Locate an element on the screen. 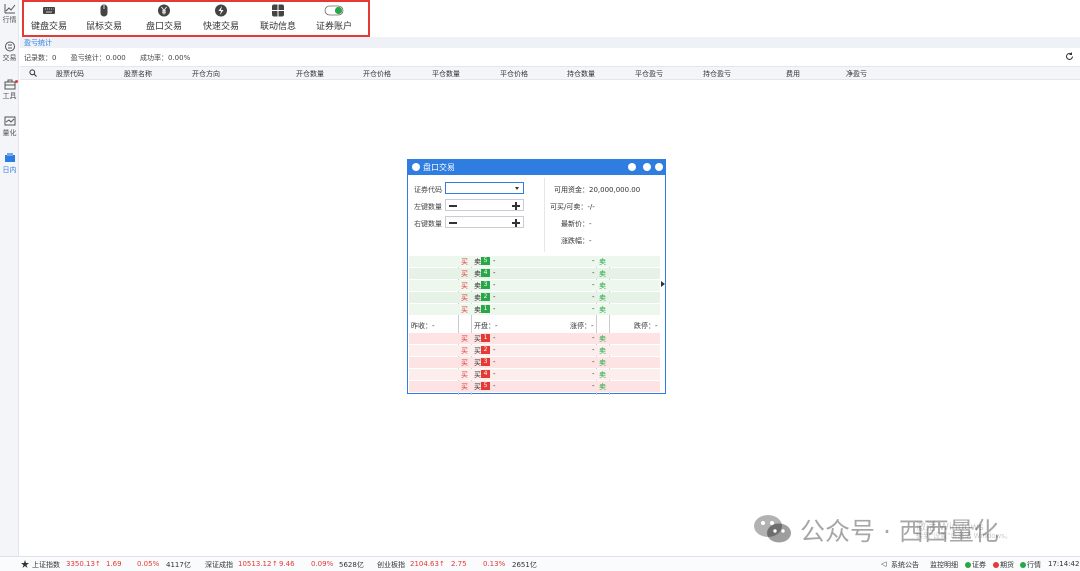 The image size is (1080, 571). conn-stock: 证券 is located at coordinates (975, 565).